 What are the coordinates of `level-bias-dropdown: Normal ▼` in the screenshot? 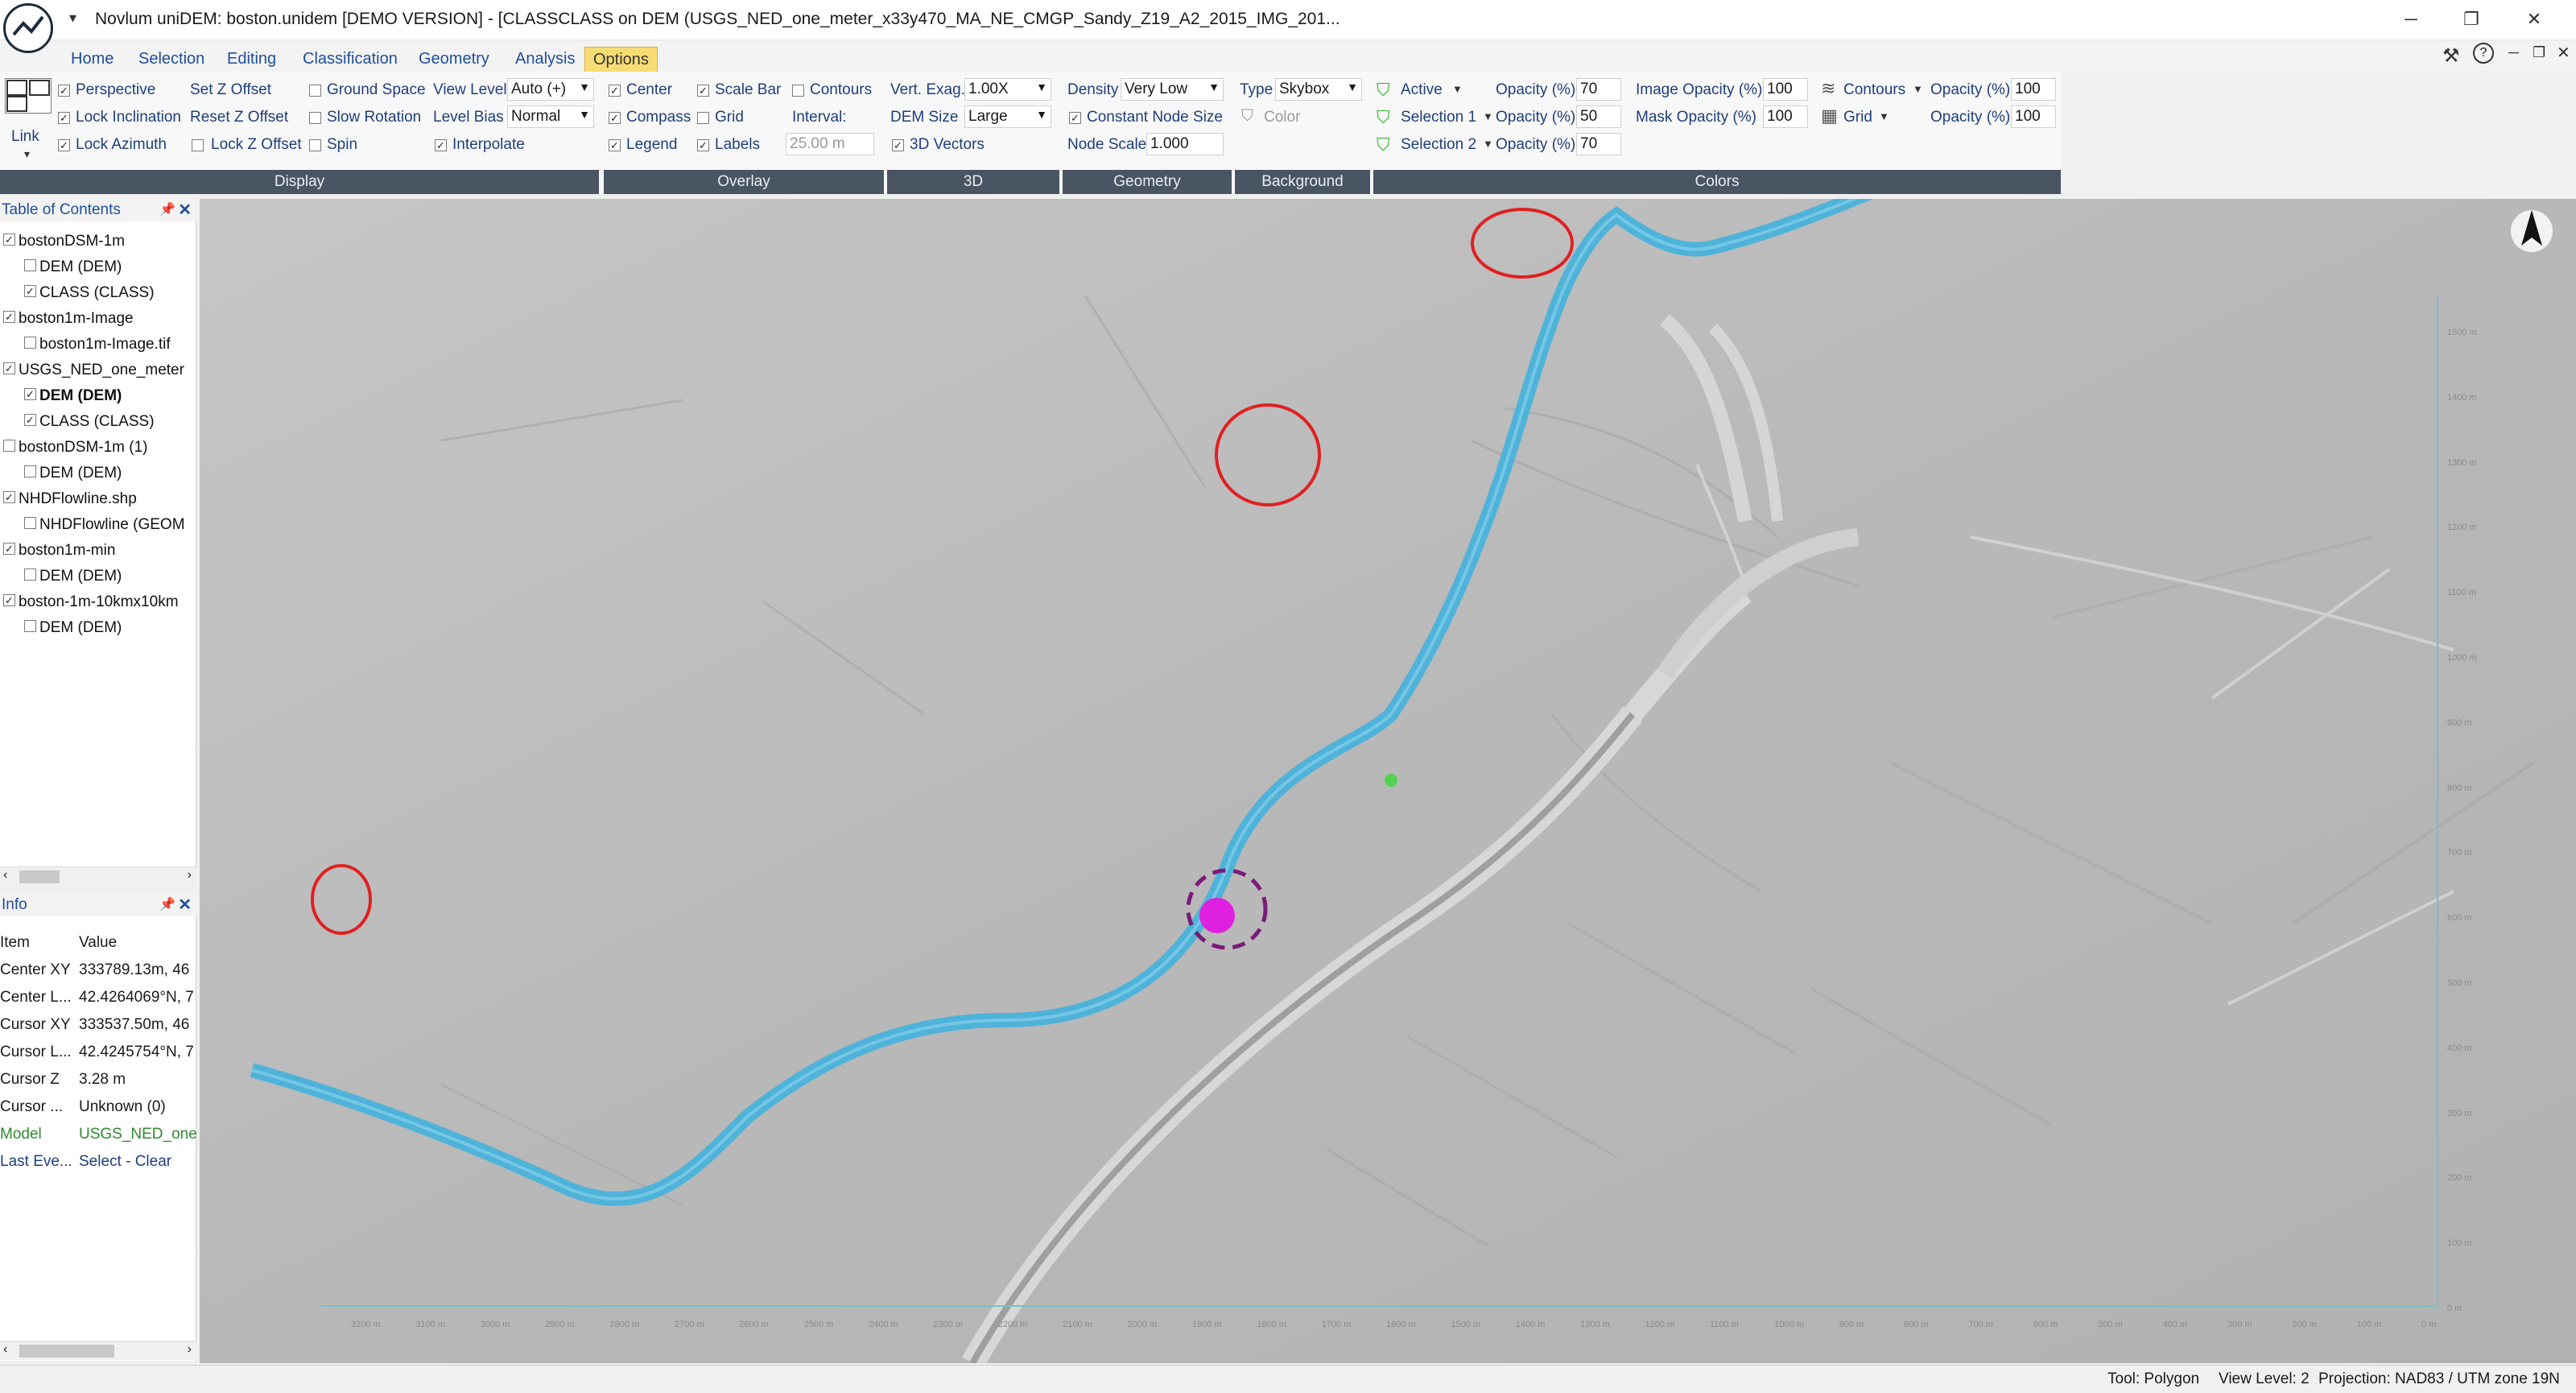 It's located at (550, 116).